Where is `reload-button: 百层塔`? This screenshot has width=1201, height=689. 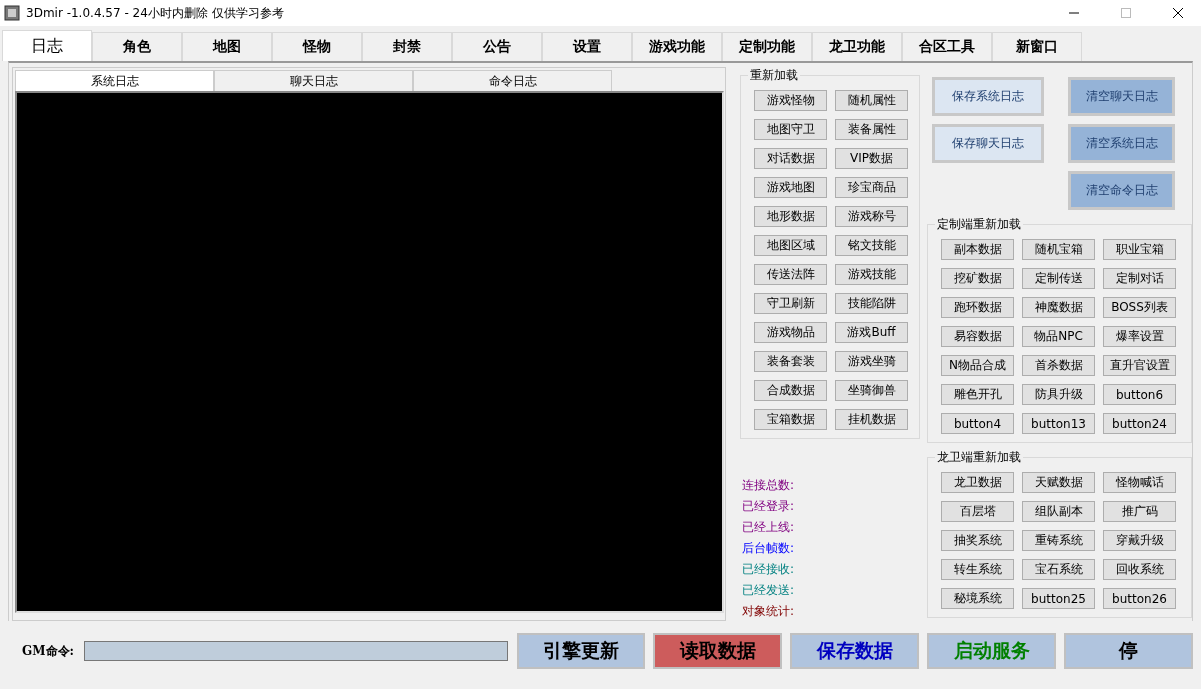
reload-button: 百层塔 is located at coordinates (977, 511).